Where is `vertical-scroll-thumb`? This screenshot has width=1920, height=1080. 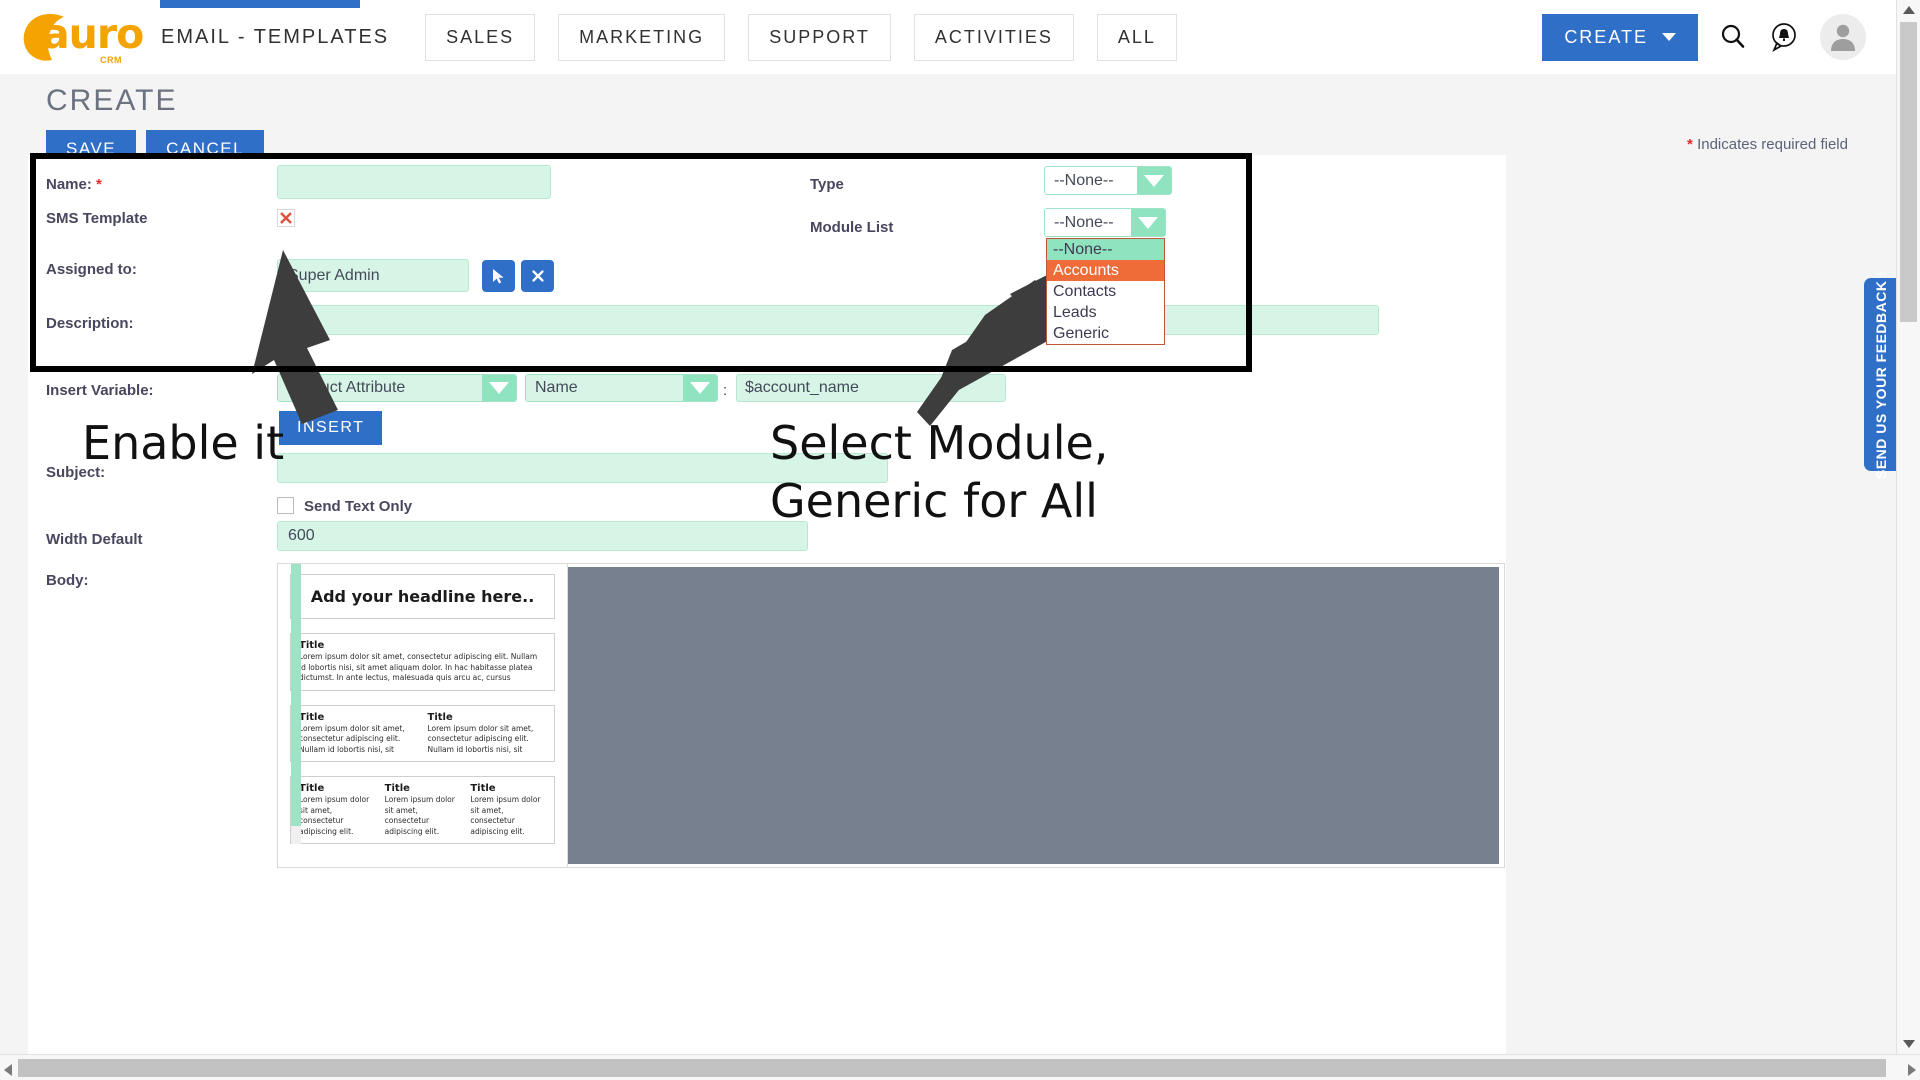 vertical-scroll-thumb is located at coordinates (1908, 172).